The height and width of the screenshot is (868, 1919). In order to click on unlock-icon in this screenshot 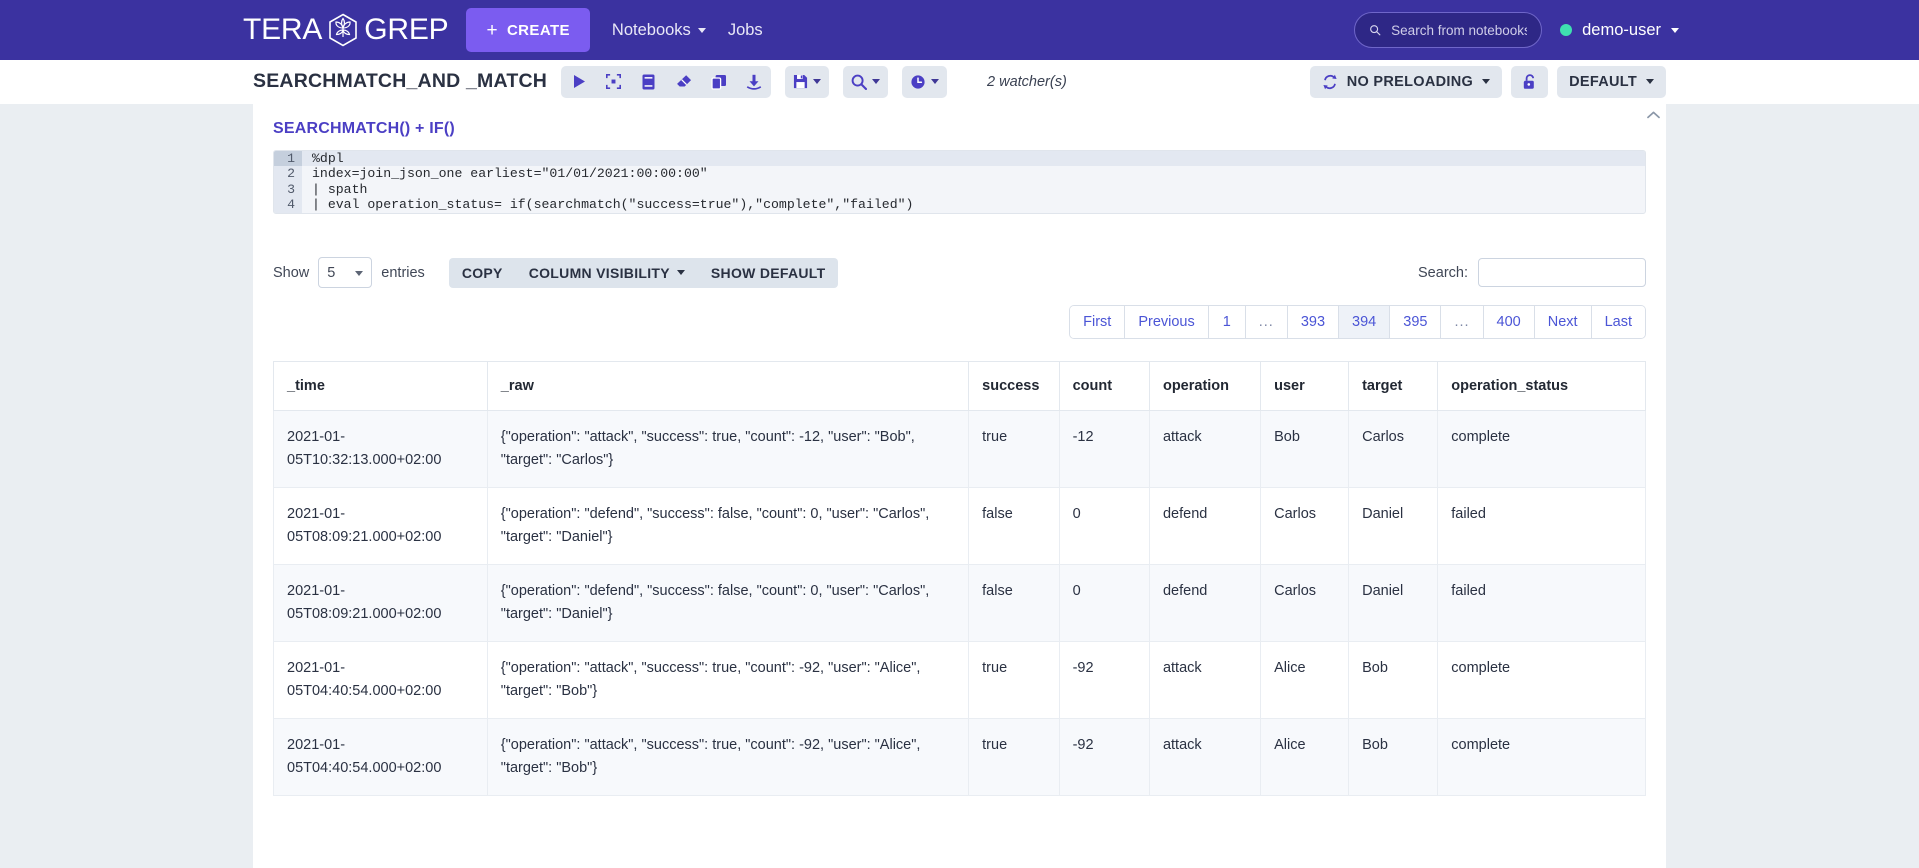, I will do `click(1529, 81)`.